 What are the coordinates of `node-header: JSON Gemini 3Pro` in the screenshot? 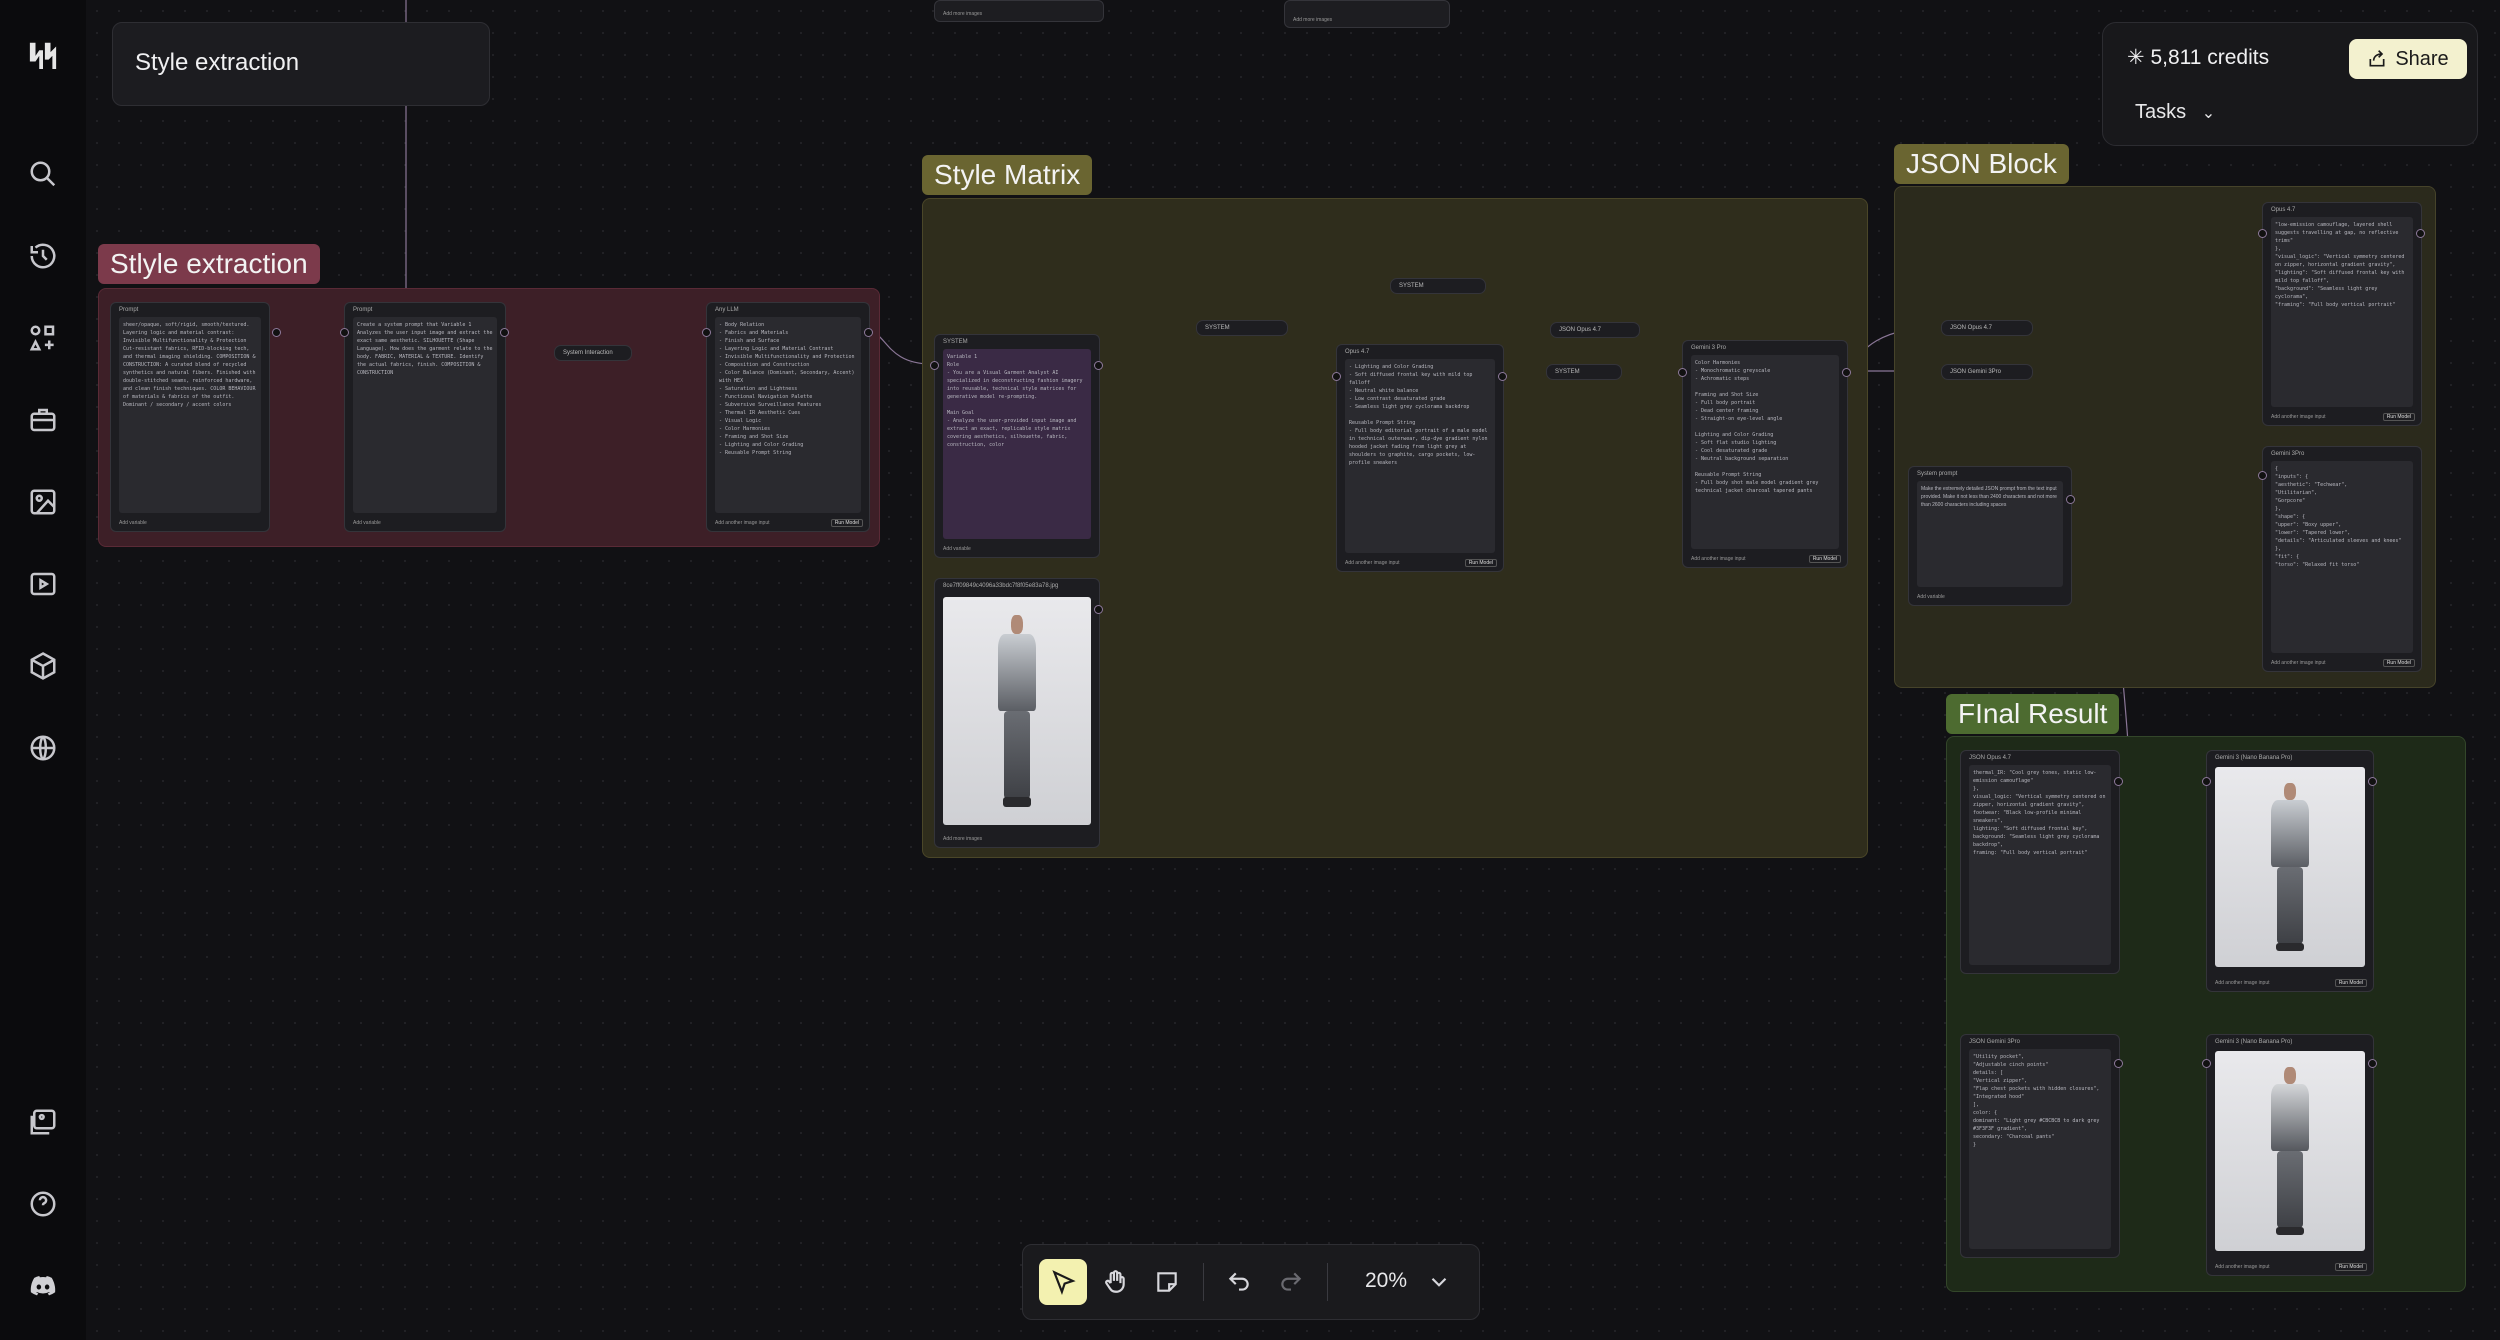 It's located at (1995, 1042).